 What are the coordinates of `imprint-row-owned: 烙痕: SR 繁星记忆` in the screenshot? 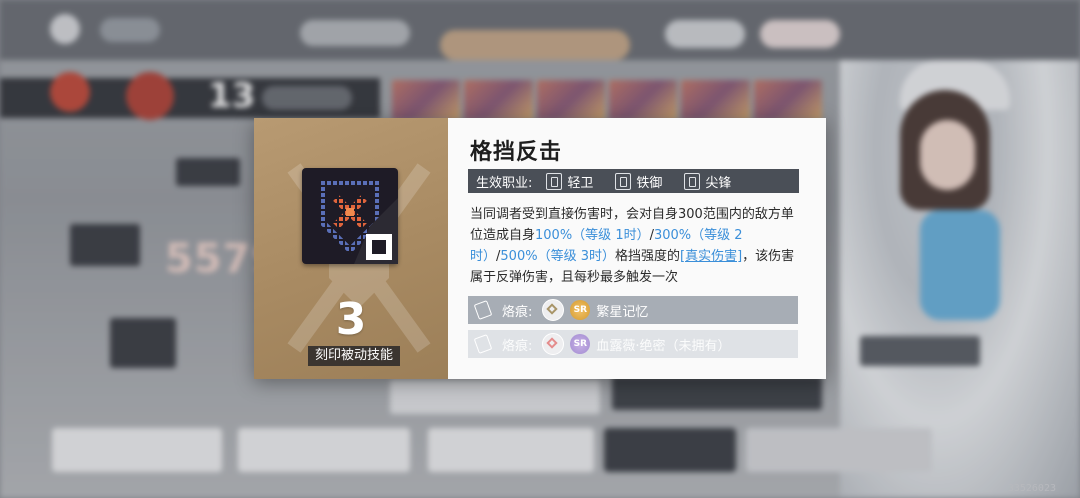 It's located at (633, 310).